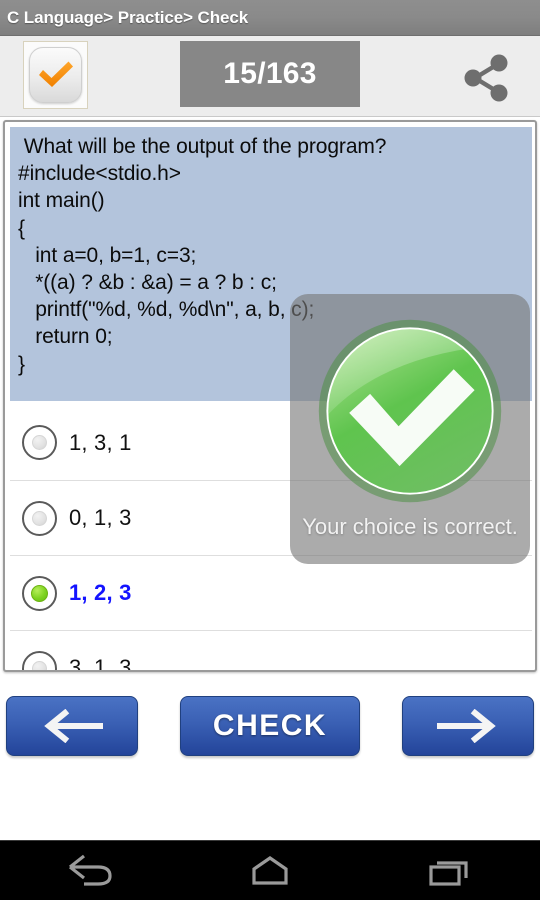 The height and width of the screenshot is (900, 540). Describe the element at coordinates (147, 283) in the screenshot. I see `code-line: *((a) ? &b : &a) = a ? b : c;` at that location.